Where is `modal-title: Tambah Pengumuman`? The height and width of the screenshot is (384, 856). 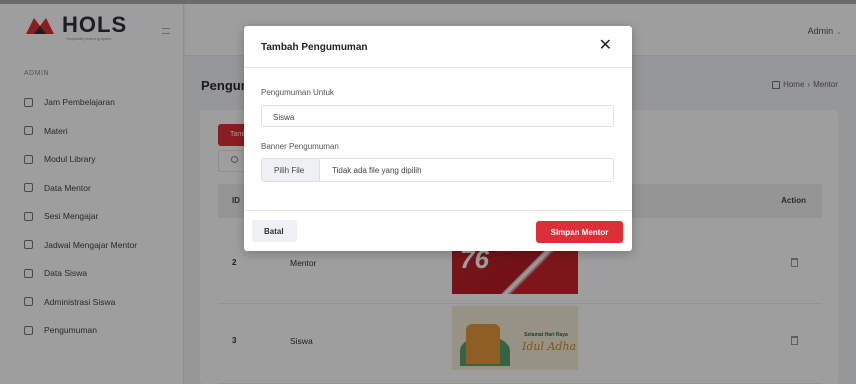
modal-title: Tambah Pengumuman is located at coordinates (314, 47).